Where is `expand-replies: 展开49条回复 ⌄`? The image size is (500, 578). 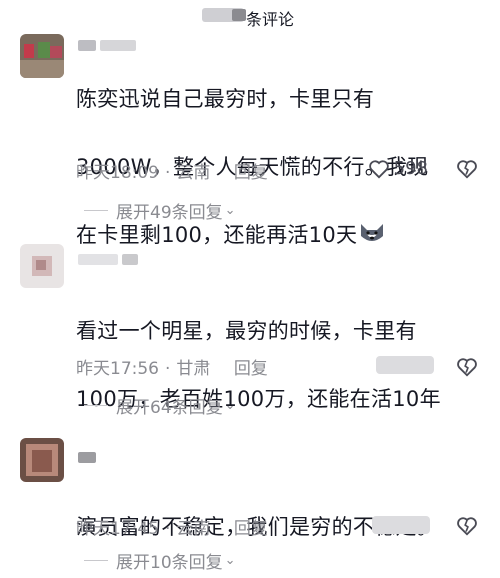 expand-replies: 展开49条回复 ⌄ is located at coordinates (160, 210).